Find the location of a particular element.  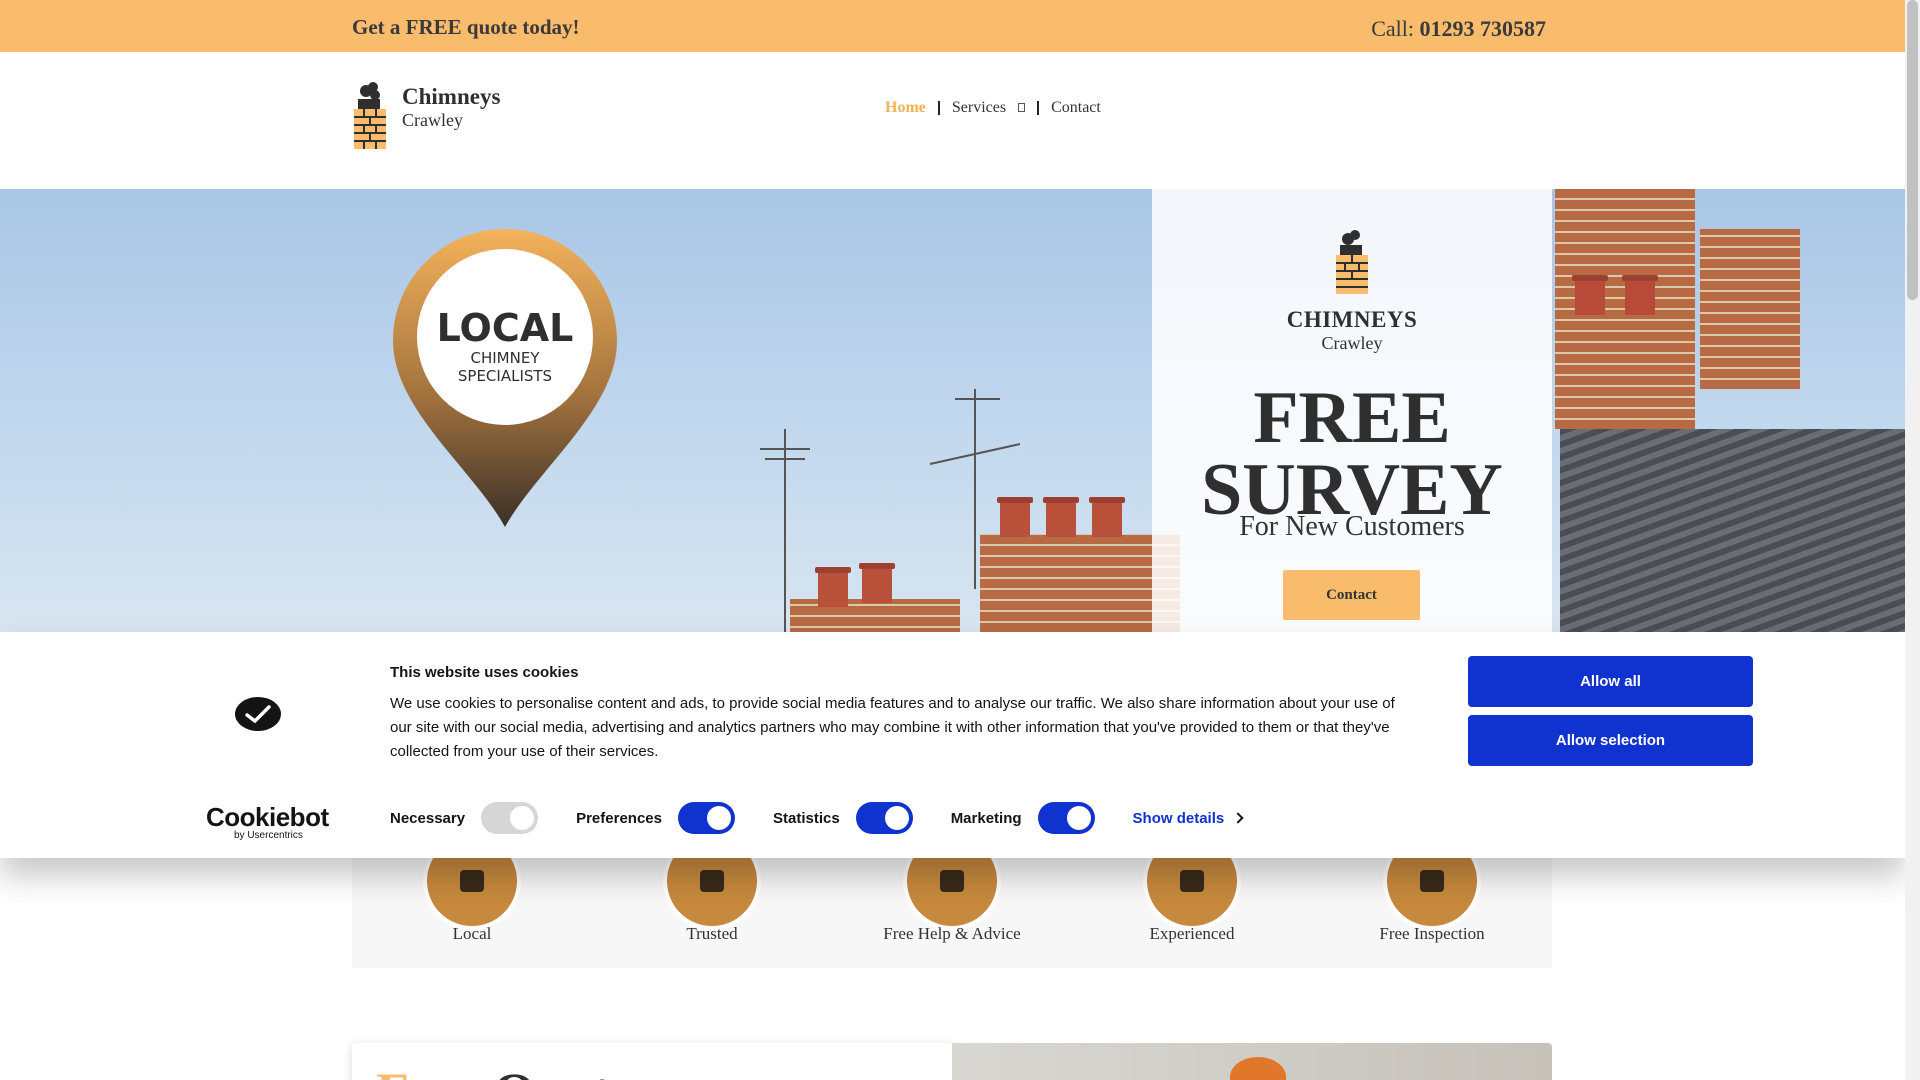

feature-label: Trusted is located at coordinates (712, 933).